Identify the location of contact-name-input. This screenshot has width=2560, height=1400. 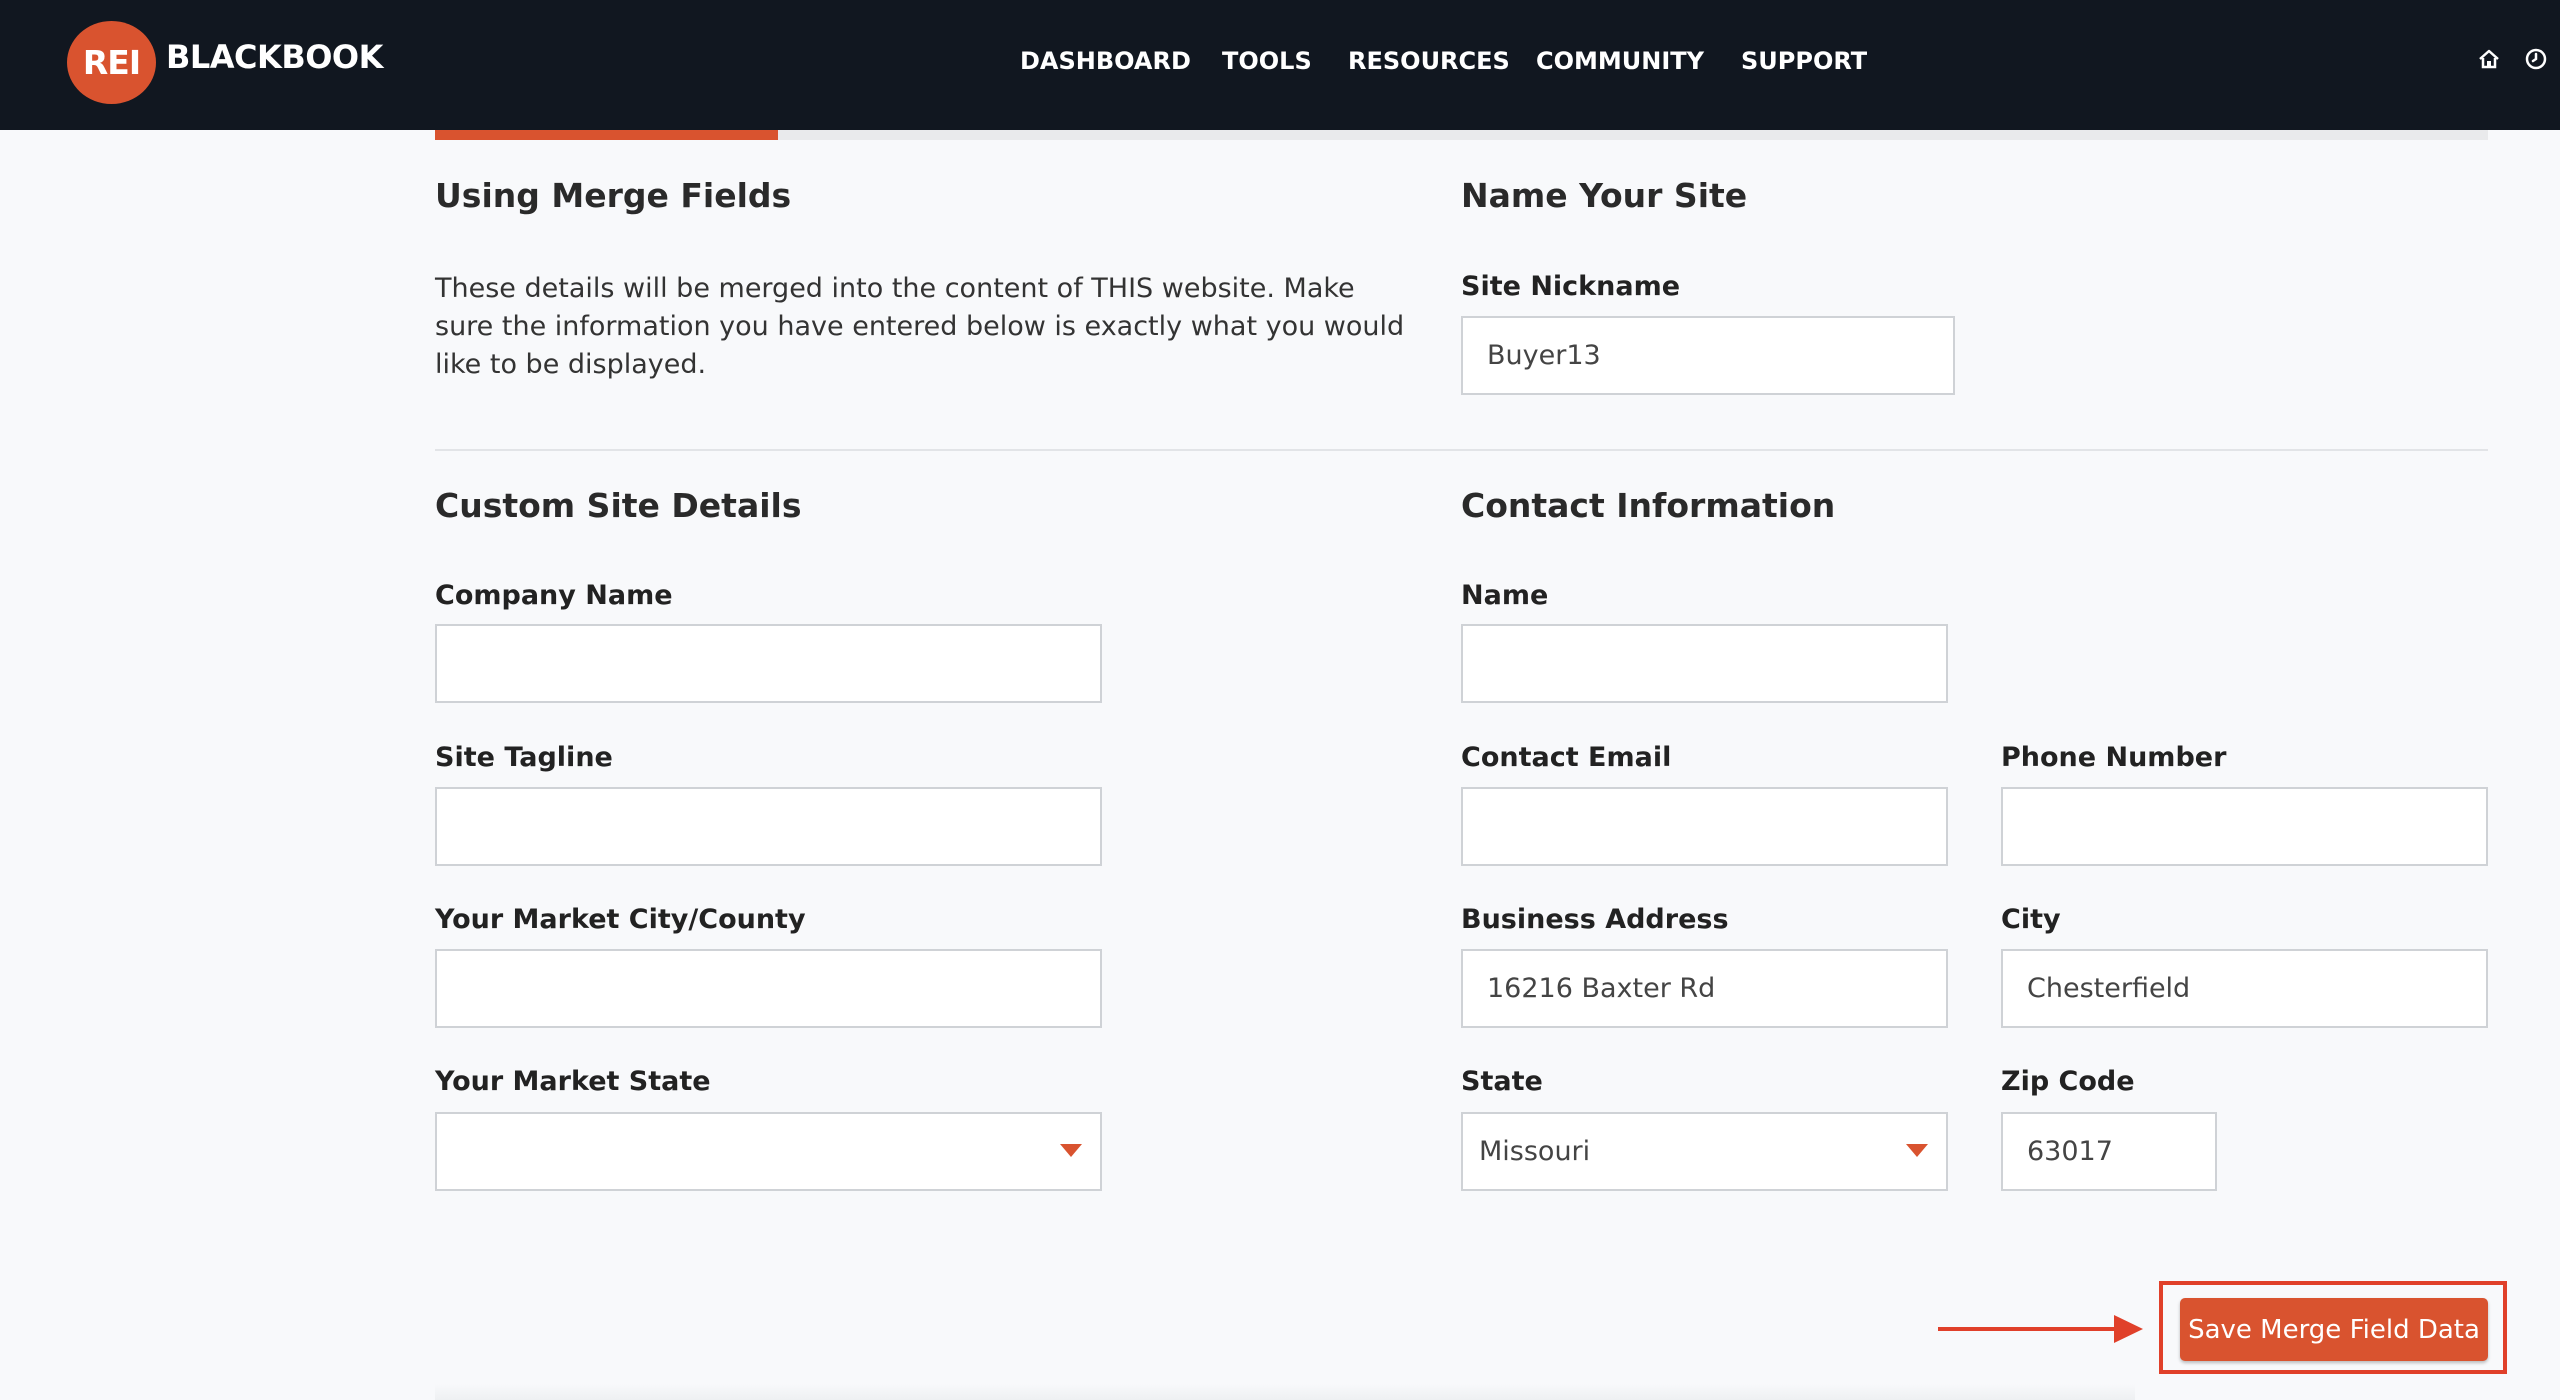
(1704, 663).